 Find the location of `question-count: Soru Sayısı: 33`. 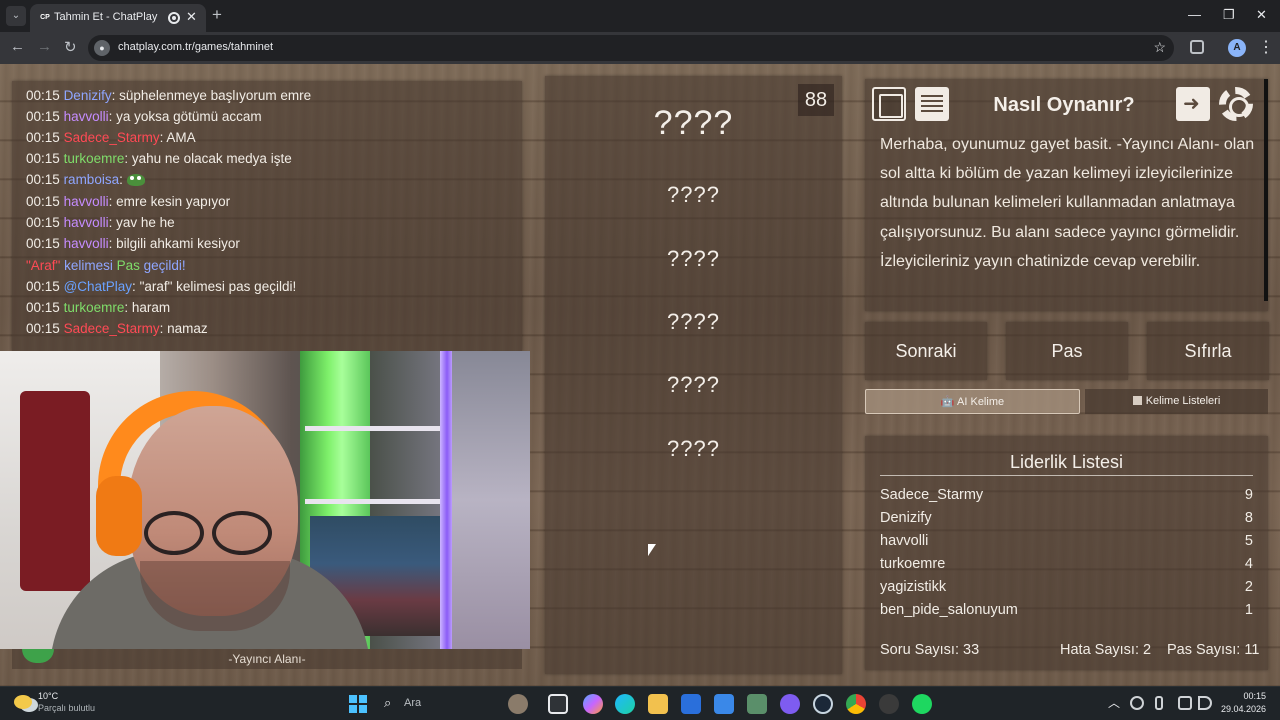

question-count: Soru Sayısı: 33 is located at coordinates (930, 650).